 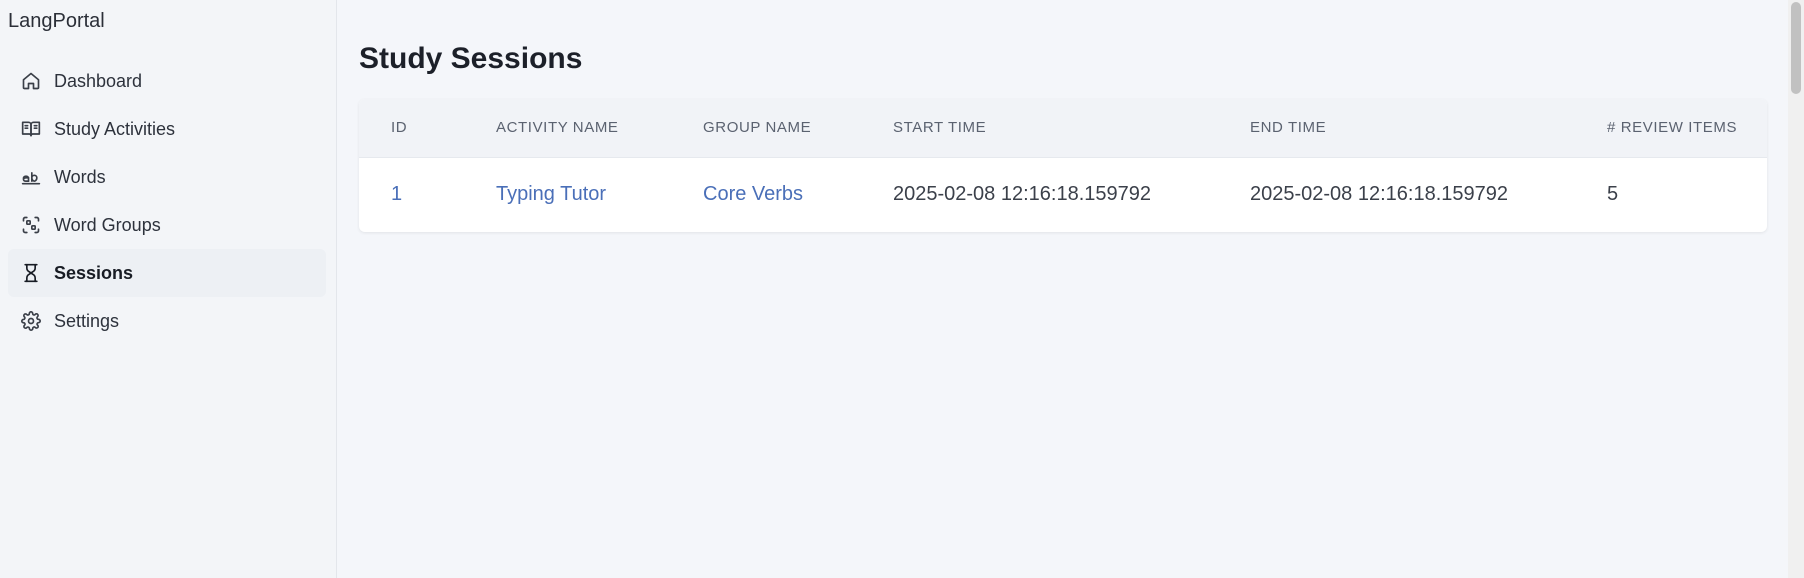 What do you see at coordinates (551, 194) in the screenshot?
I see `activity-name-link: Typing Tutor` at bounding box center [551, 194].